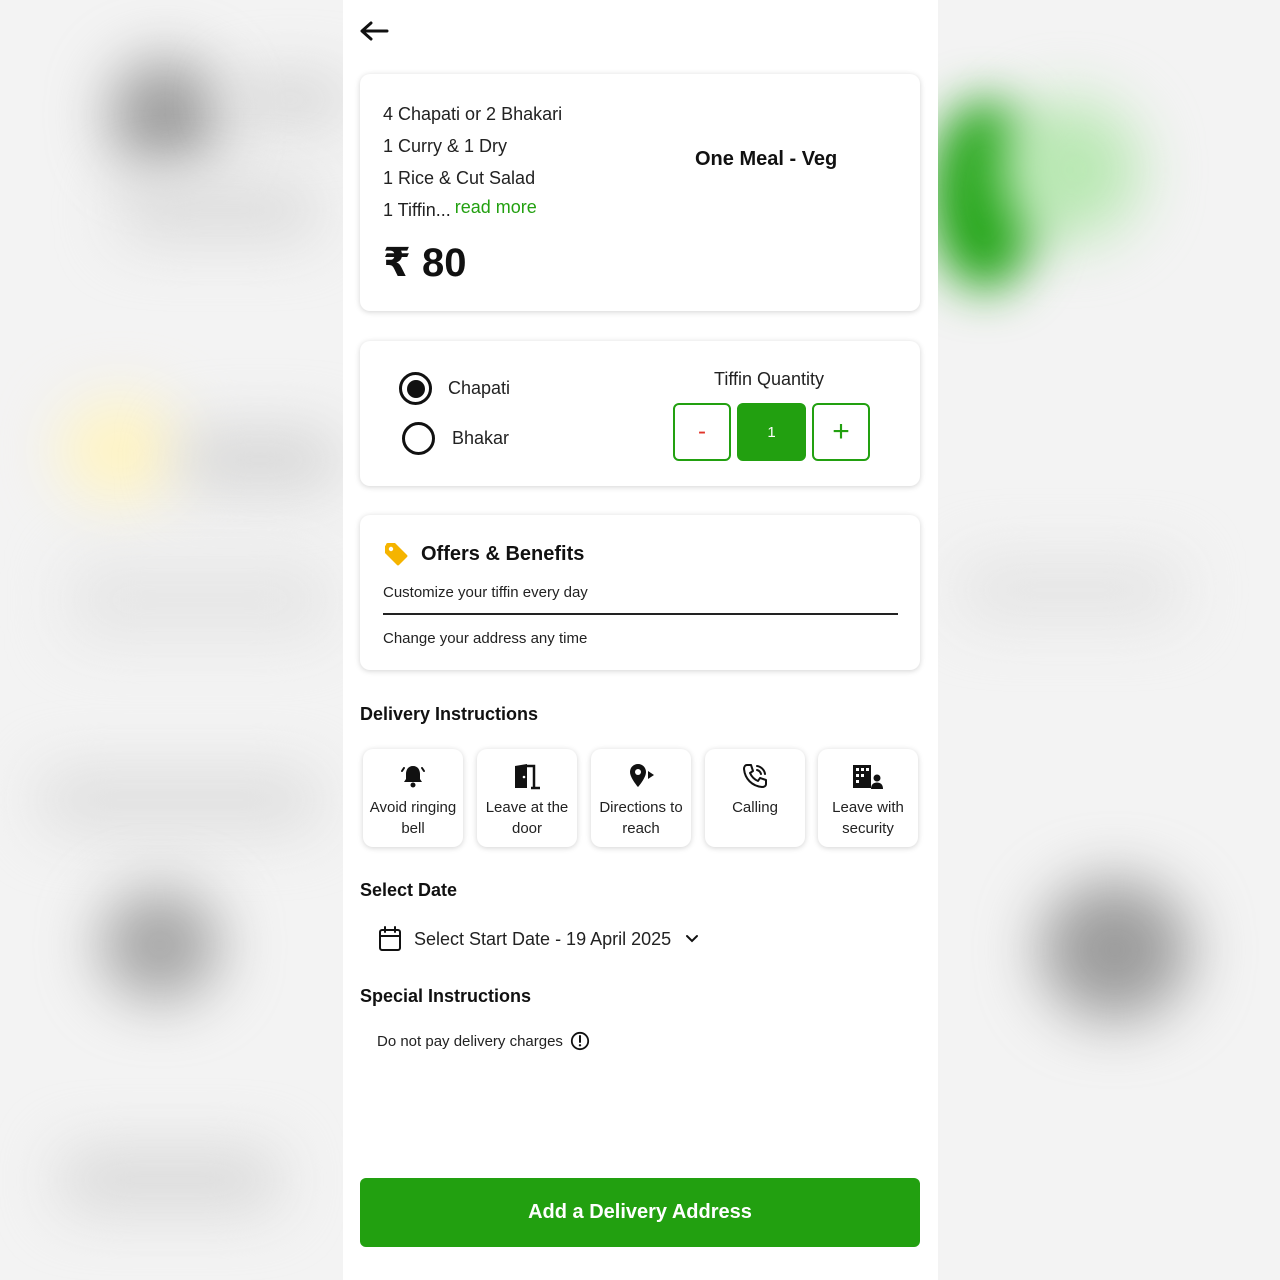 The height and width of the screenshot is (1280, 1280). What do you see at coordinates (485, 592) in the screenshot?
I see `offer-line: Customize your tiffin every day` at bounding box center [485, 592].